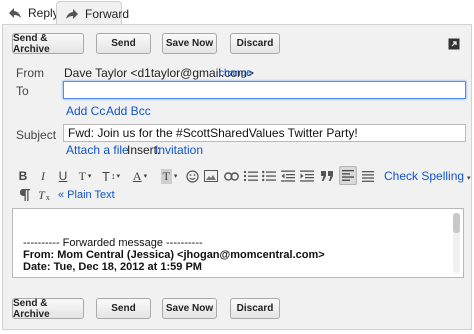  I want to click on font-size-arrows-icon: ↕, so click(113, 176).